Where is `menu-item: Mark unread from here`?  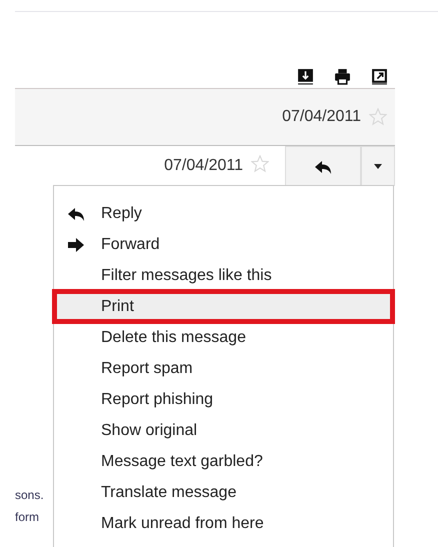
menu-item: Mark unread from here is located at coordinates (223, 523).